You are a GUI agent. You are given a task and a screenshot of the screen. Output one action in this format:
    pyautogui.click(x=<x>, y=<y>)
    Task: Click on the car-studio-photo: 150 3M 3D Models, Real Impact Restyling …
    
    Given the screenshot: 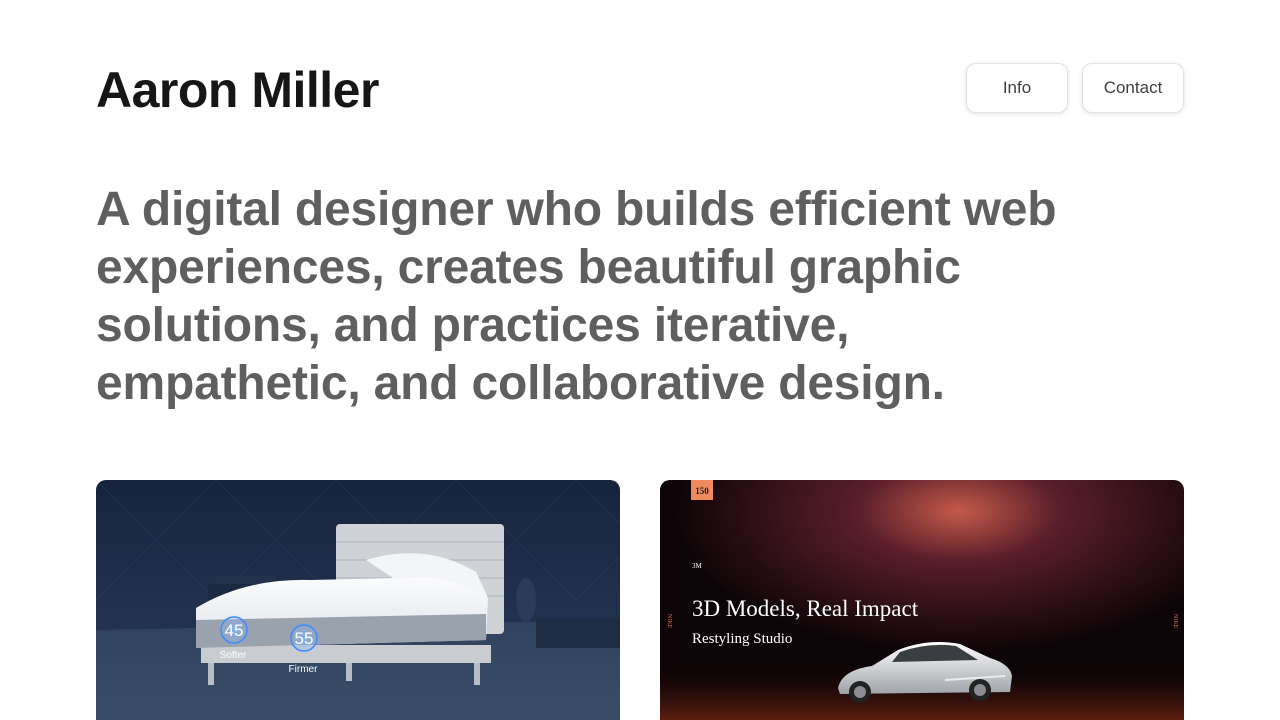 What is the action you would take?
    pyautogui.click(x=922, y=600)
    